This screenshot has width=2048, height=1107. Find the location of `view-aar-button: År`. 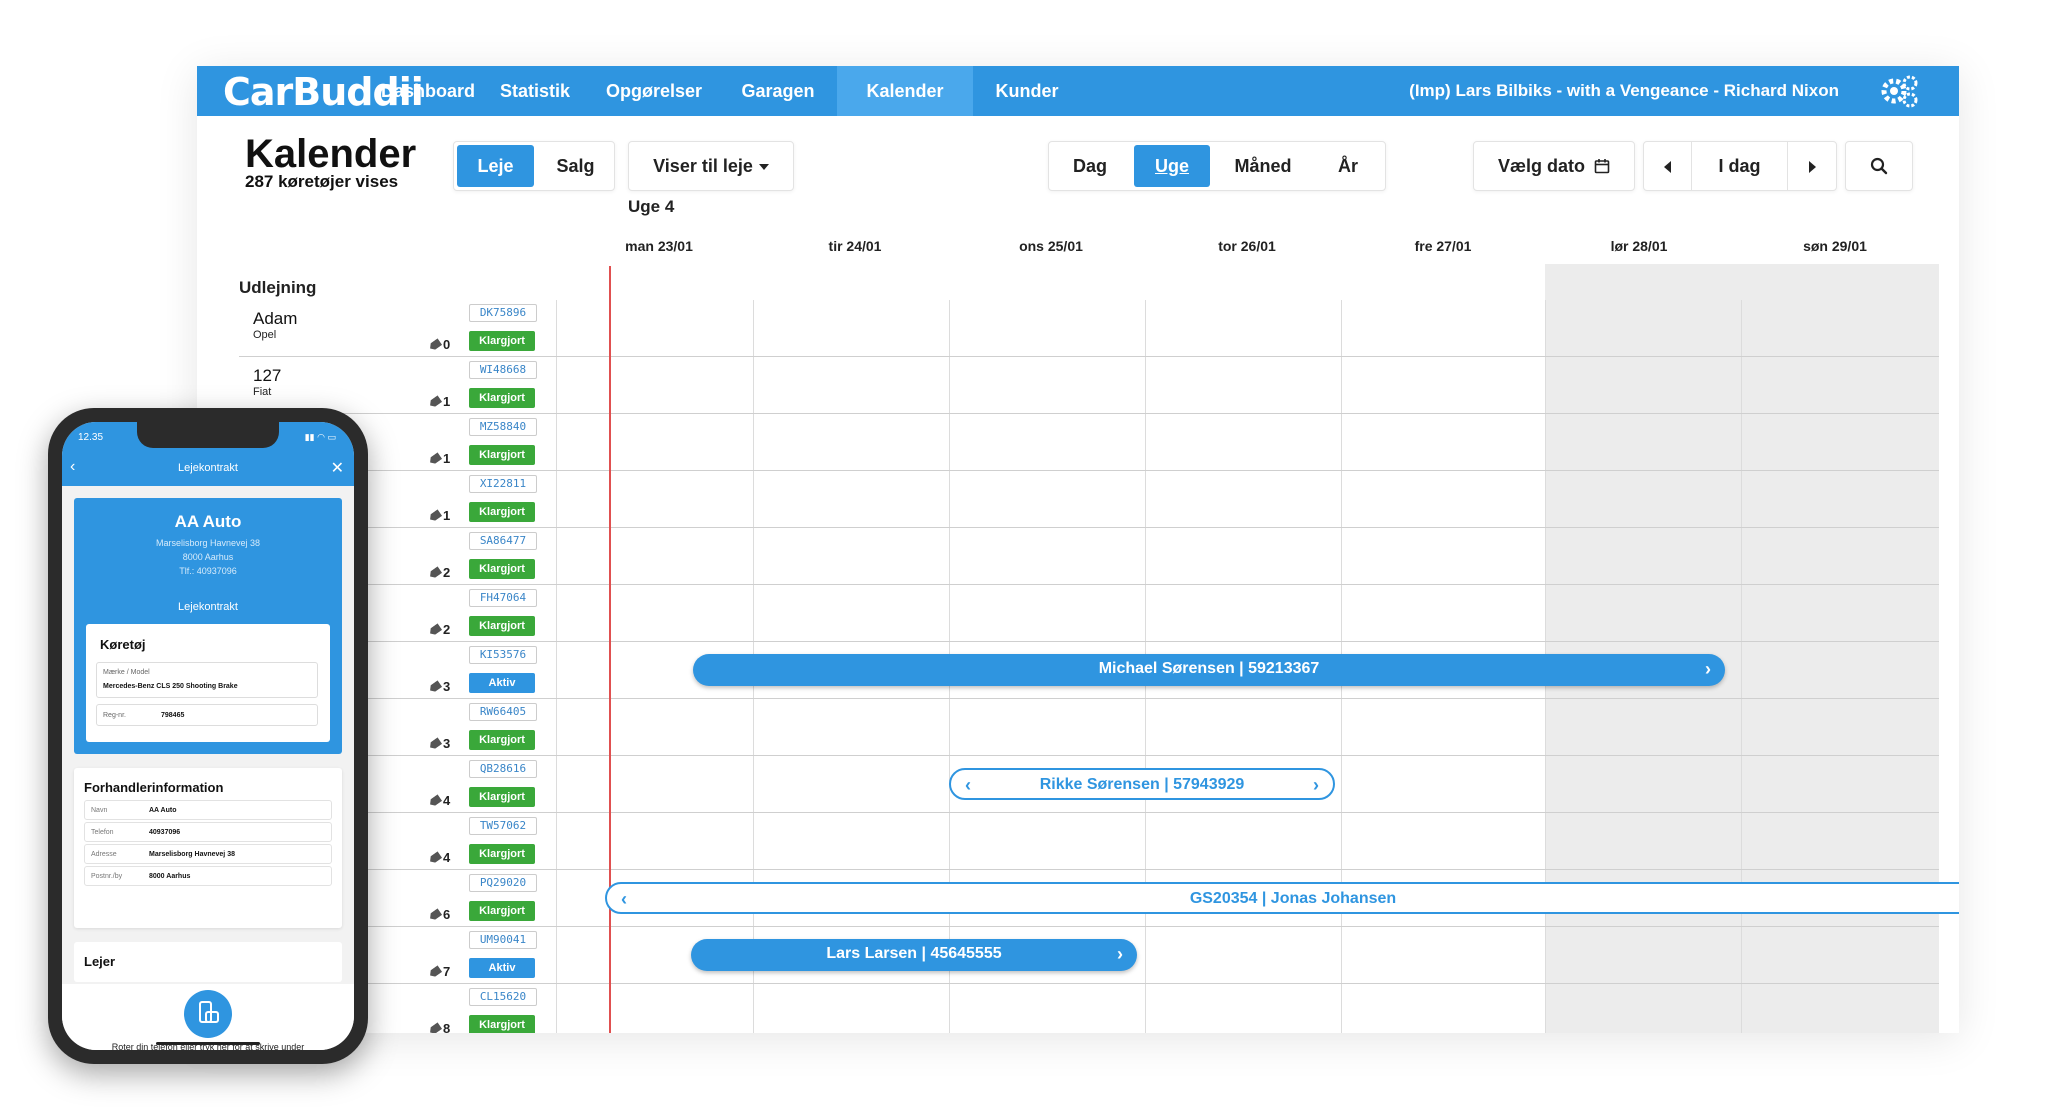

view-aar-button: År is located at coordinates (1348, 166).